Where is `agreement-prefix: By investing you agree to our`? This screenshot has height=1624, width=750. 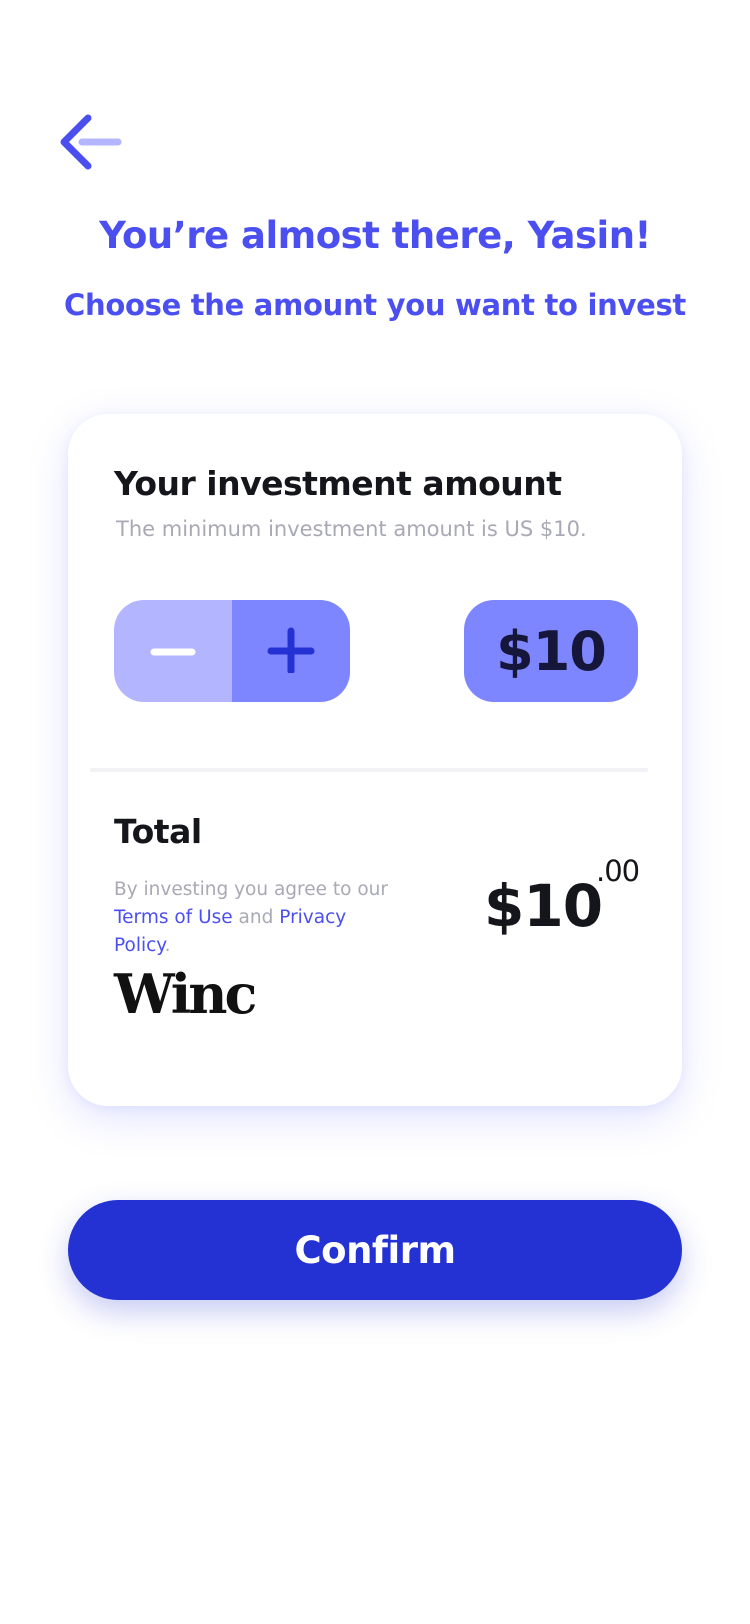 agreement-prefix: By investing you agree to our is located at coordinates (251, 889).